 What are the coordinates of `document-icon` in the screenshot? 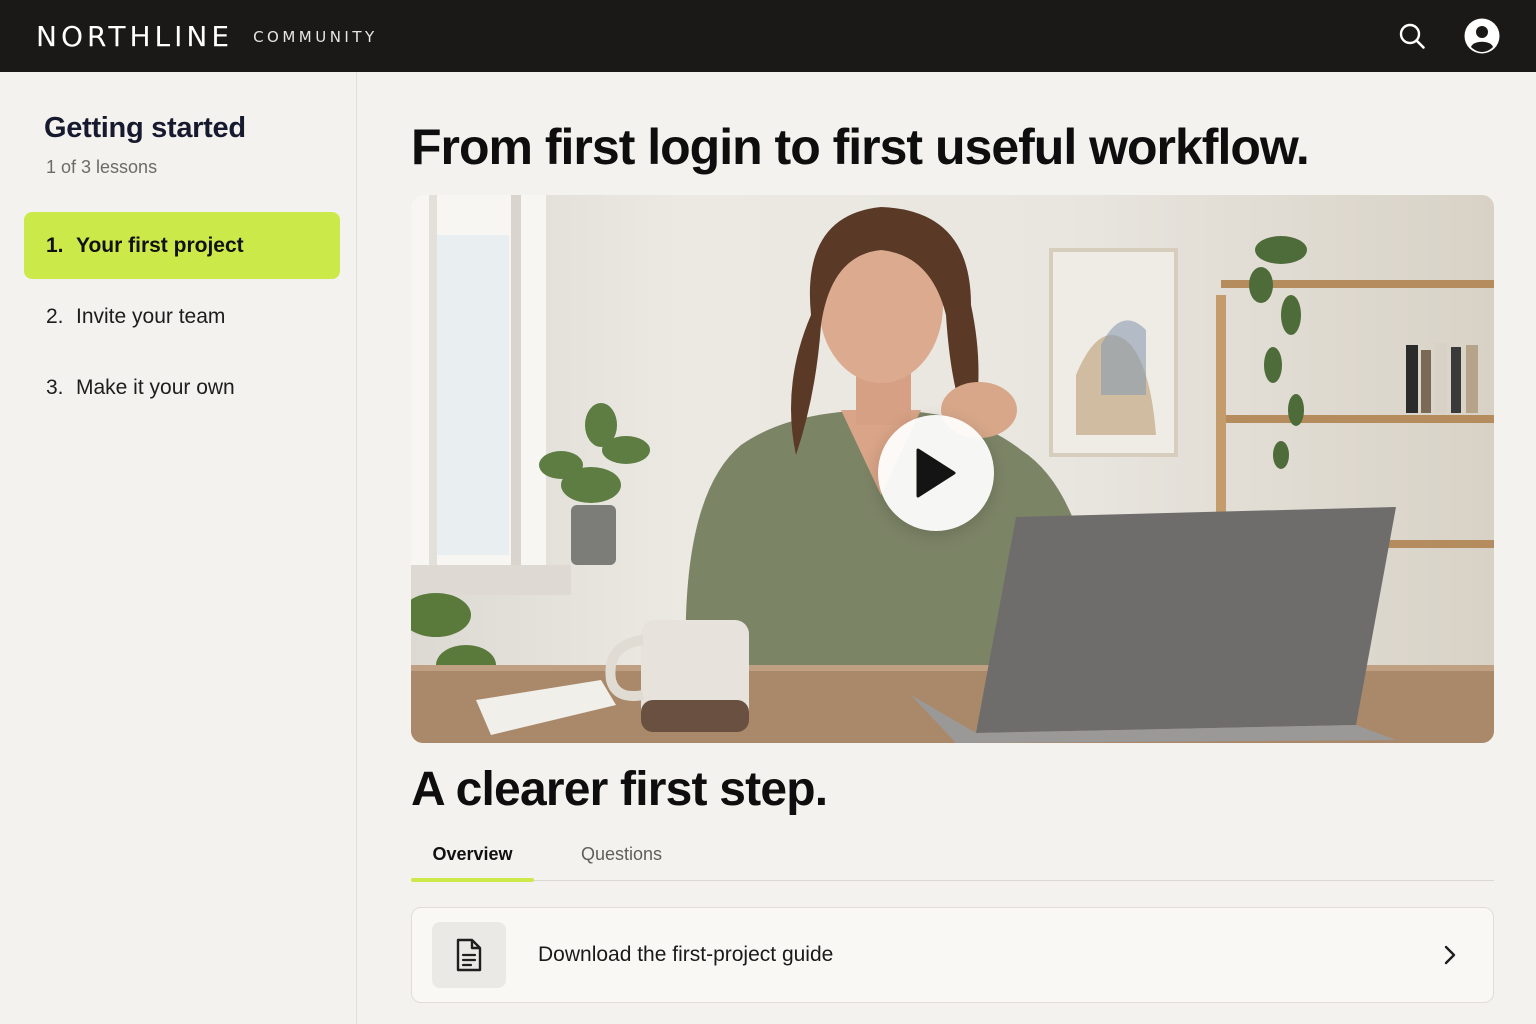 It's located at (469, 955).